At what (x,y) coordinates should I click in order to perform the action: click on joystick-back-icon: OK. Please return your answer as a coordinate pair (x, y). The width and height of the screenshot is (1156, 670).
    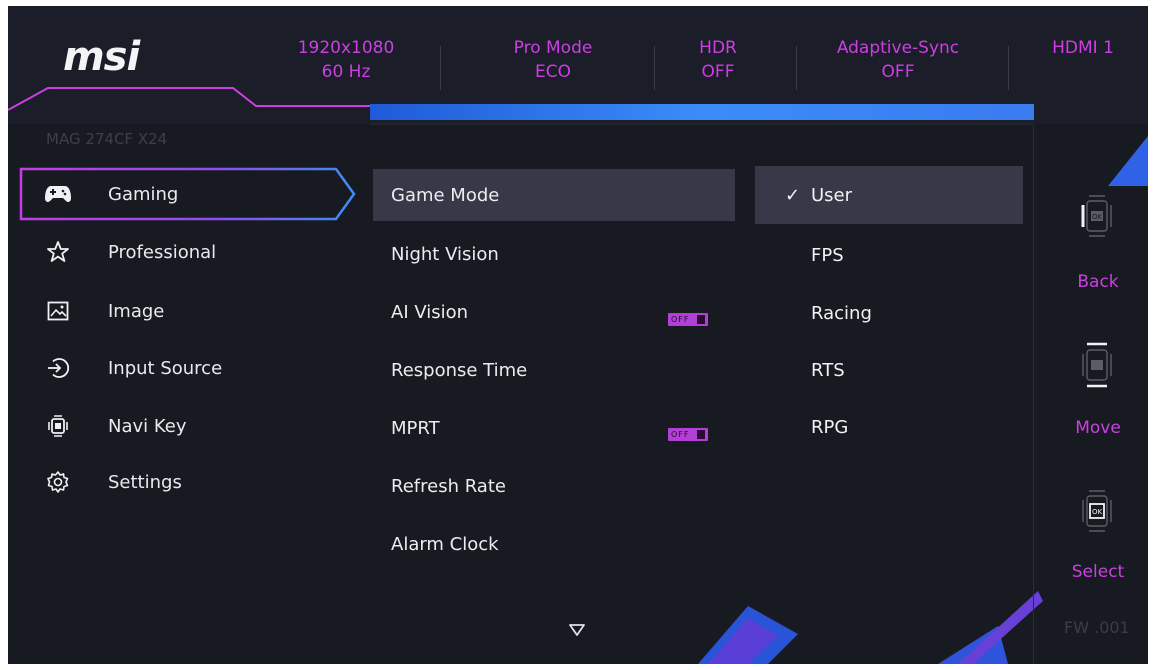
    Looking at the image, I should click on (1097, 216).